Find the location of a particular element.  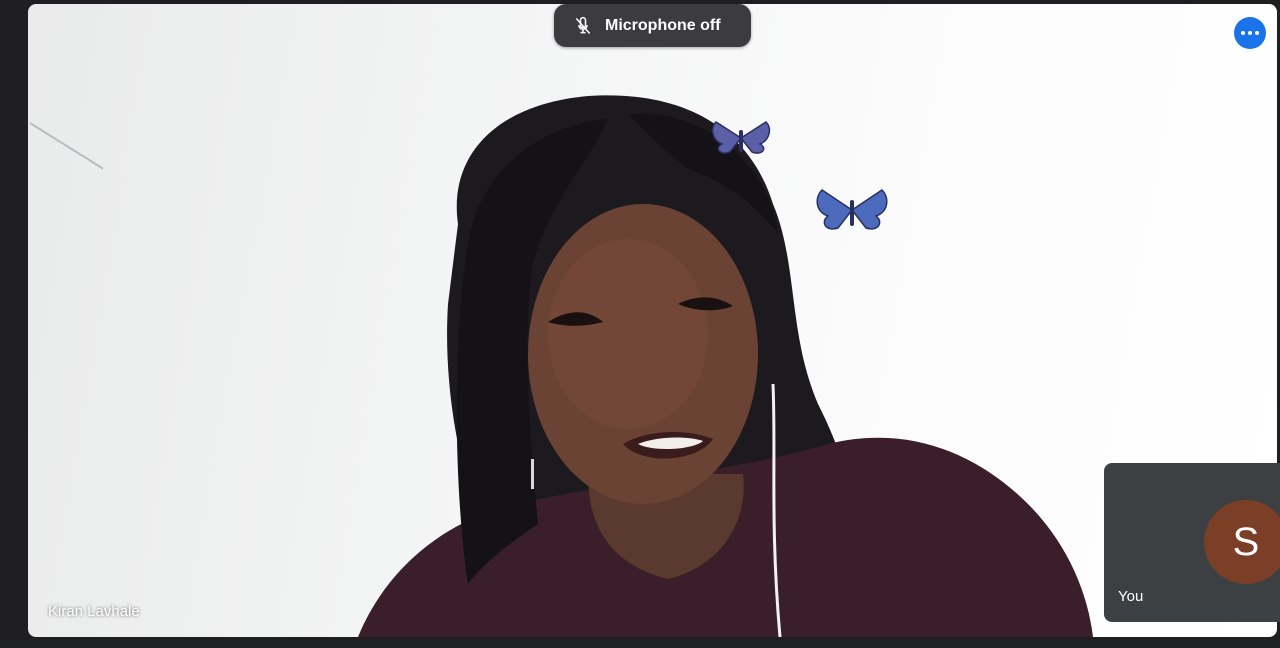

bottom-edge is located at coordinates (640, 644).